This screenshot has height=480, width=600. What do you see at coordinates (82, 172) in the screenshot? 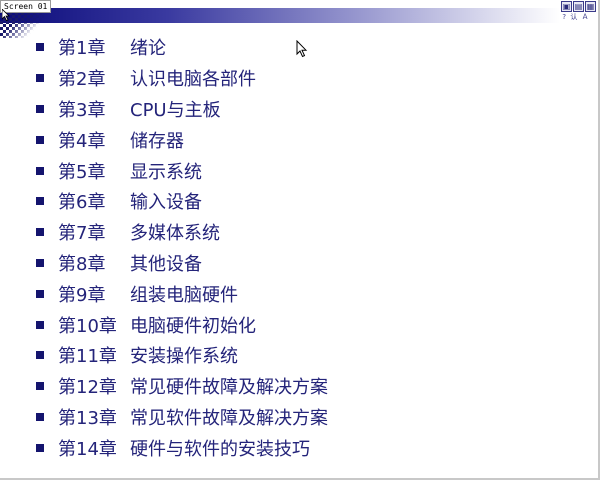
I see `chapter-number: 第5章` at bounding box center [82, 172].